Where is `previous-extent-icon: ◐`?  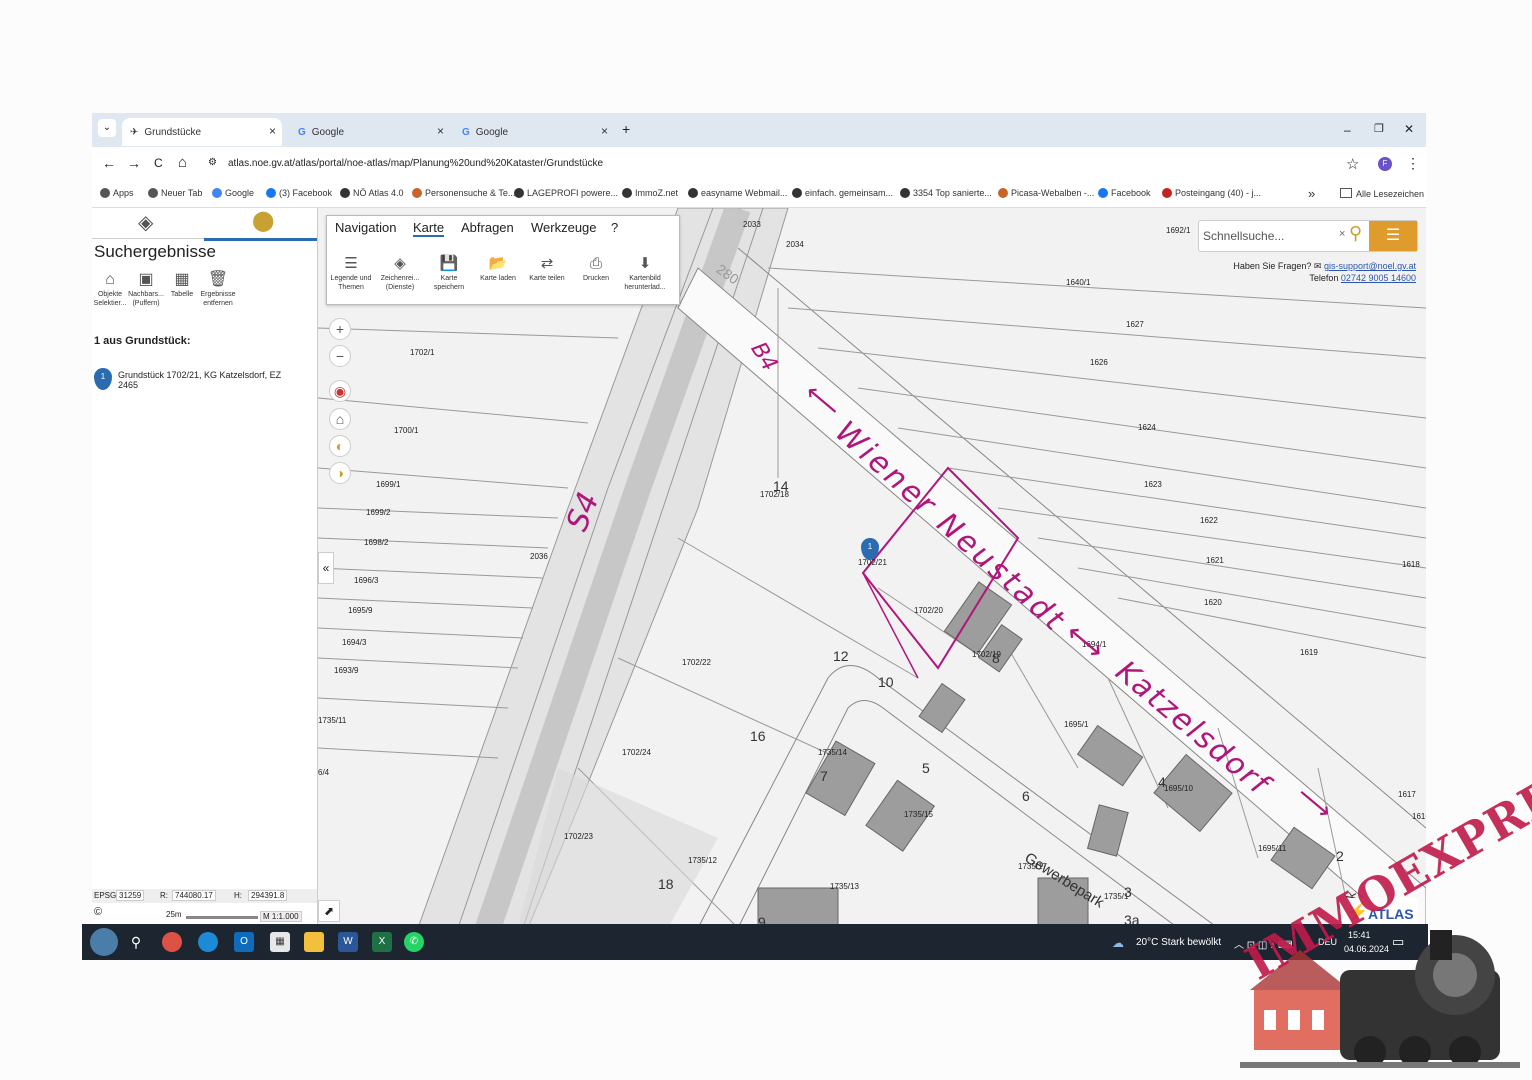
previous-extent-icon: ◐ is located at coordinates (340, 446).